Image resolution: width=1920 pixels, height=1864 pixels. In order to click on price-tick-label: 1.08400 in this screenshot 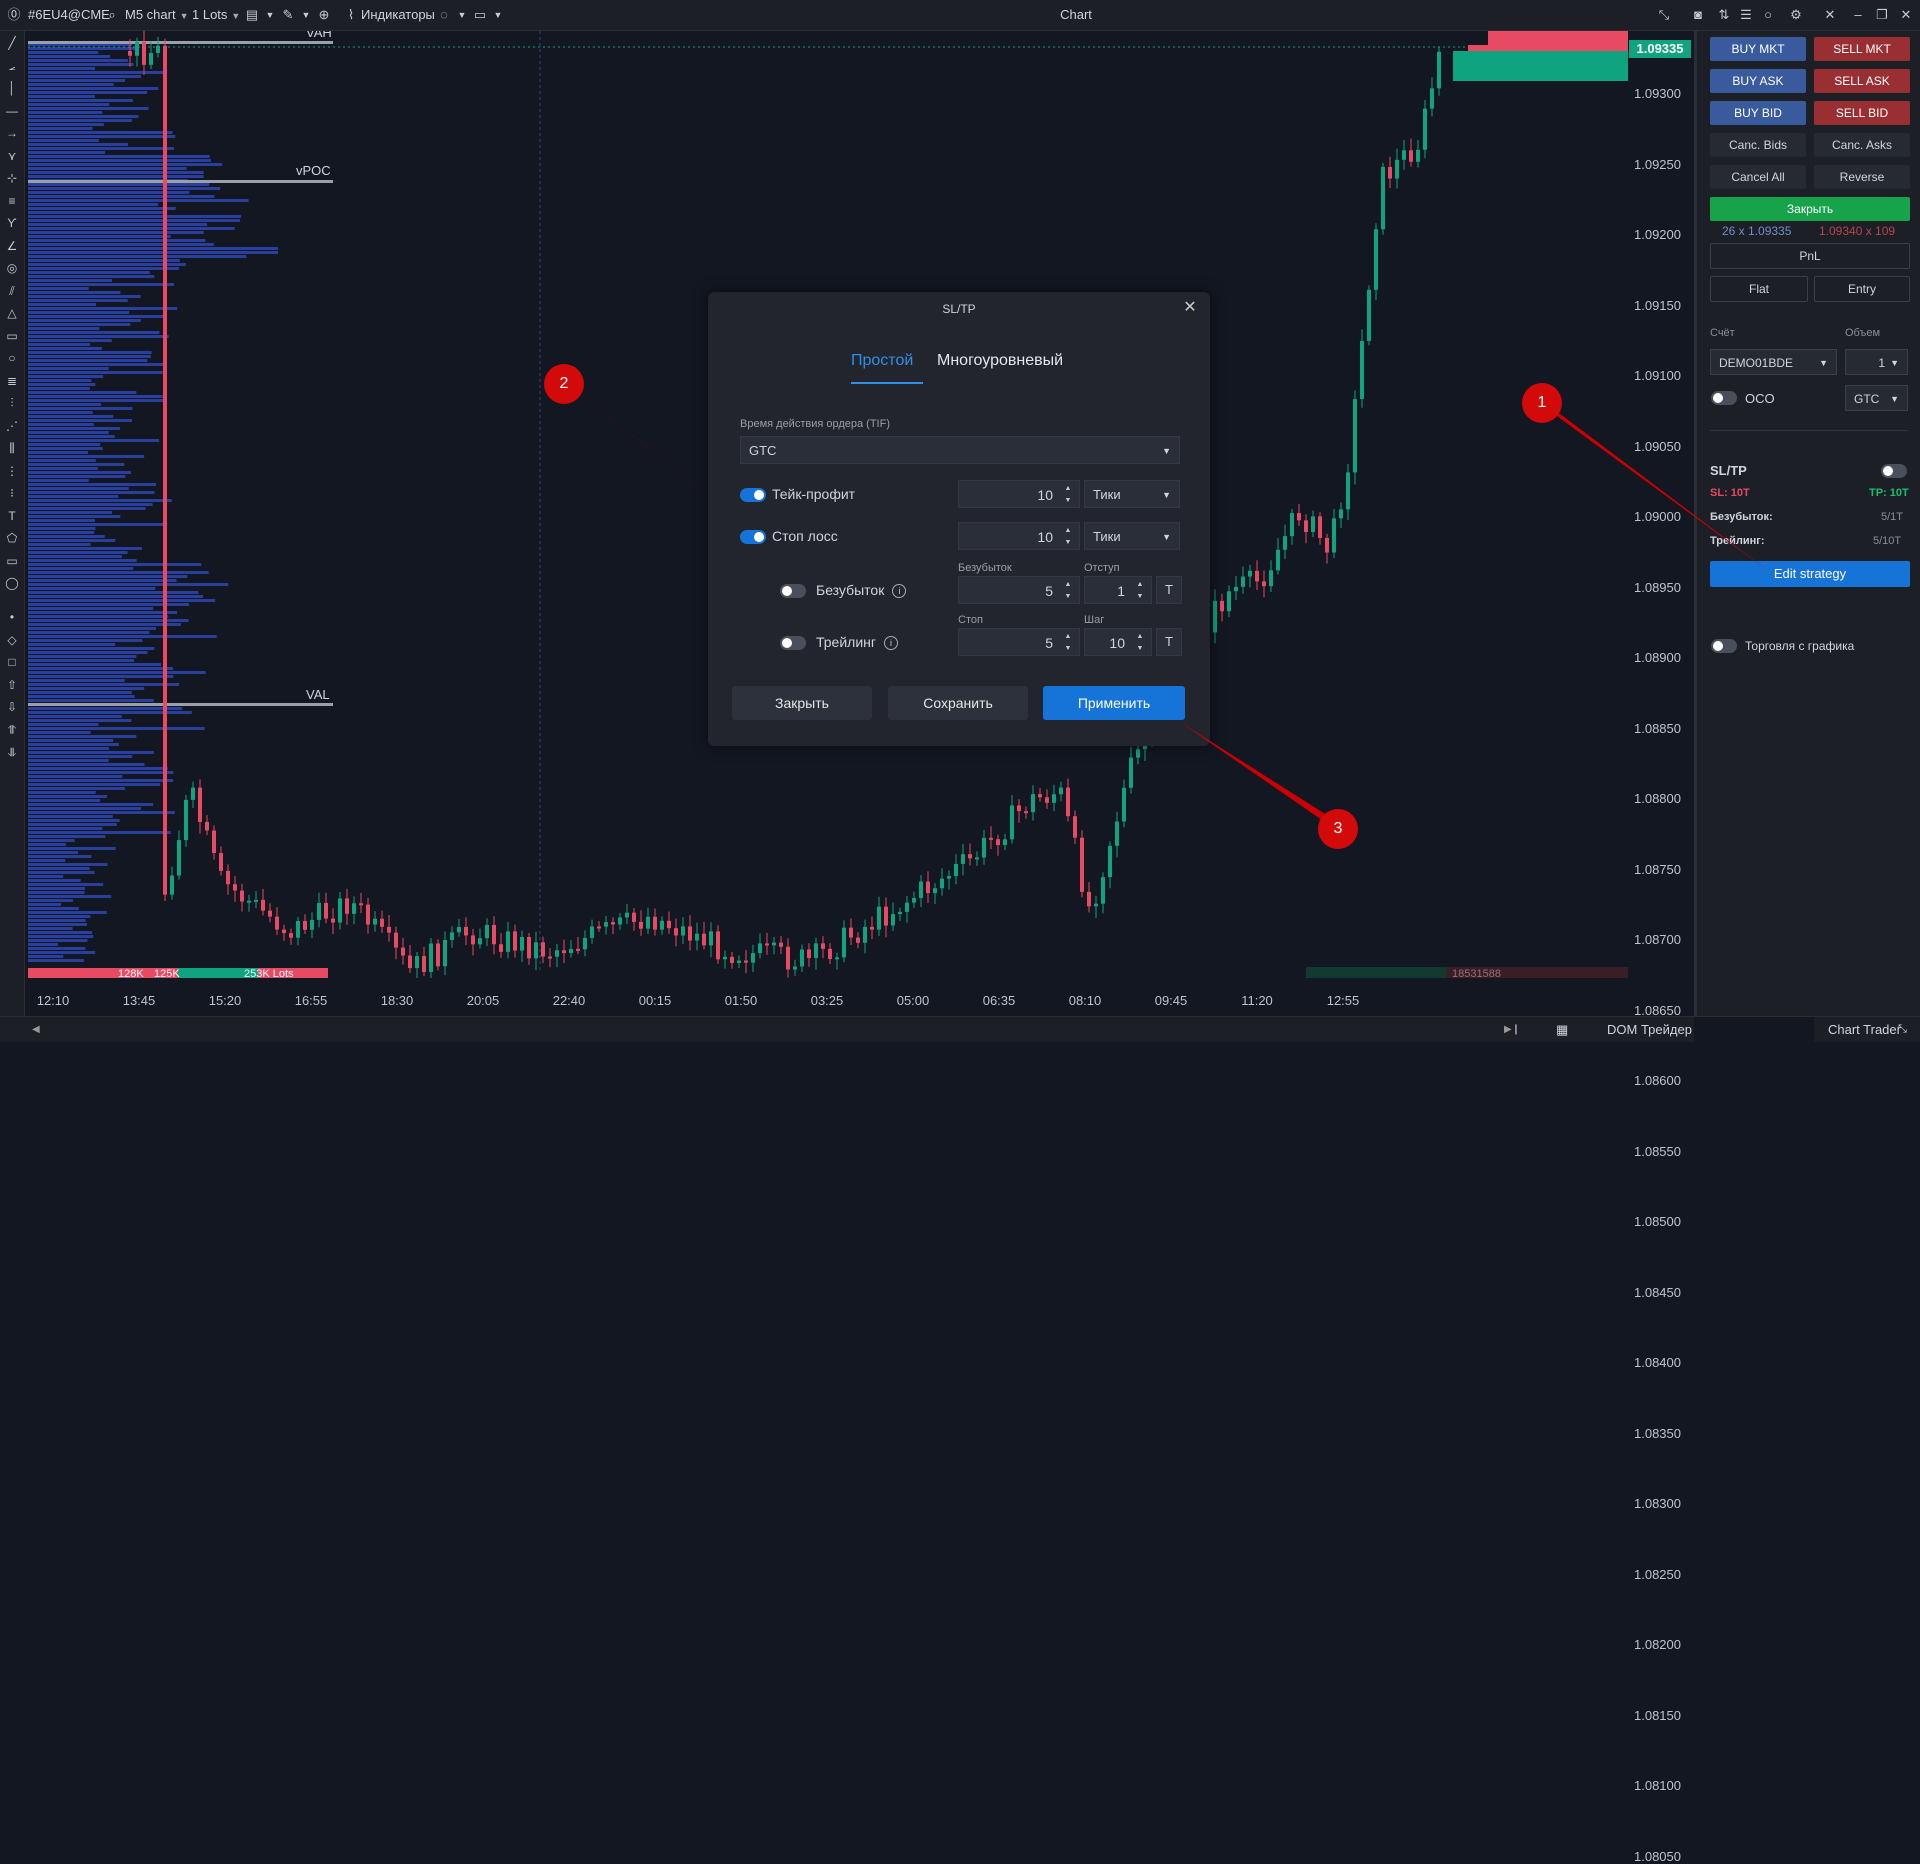, I will do `click(1657, 1362)`.